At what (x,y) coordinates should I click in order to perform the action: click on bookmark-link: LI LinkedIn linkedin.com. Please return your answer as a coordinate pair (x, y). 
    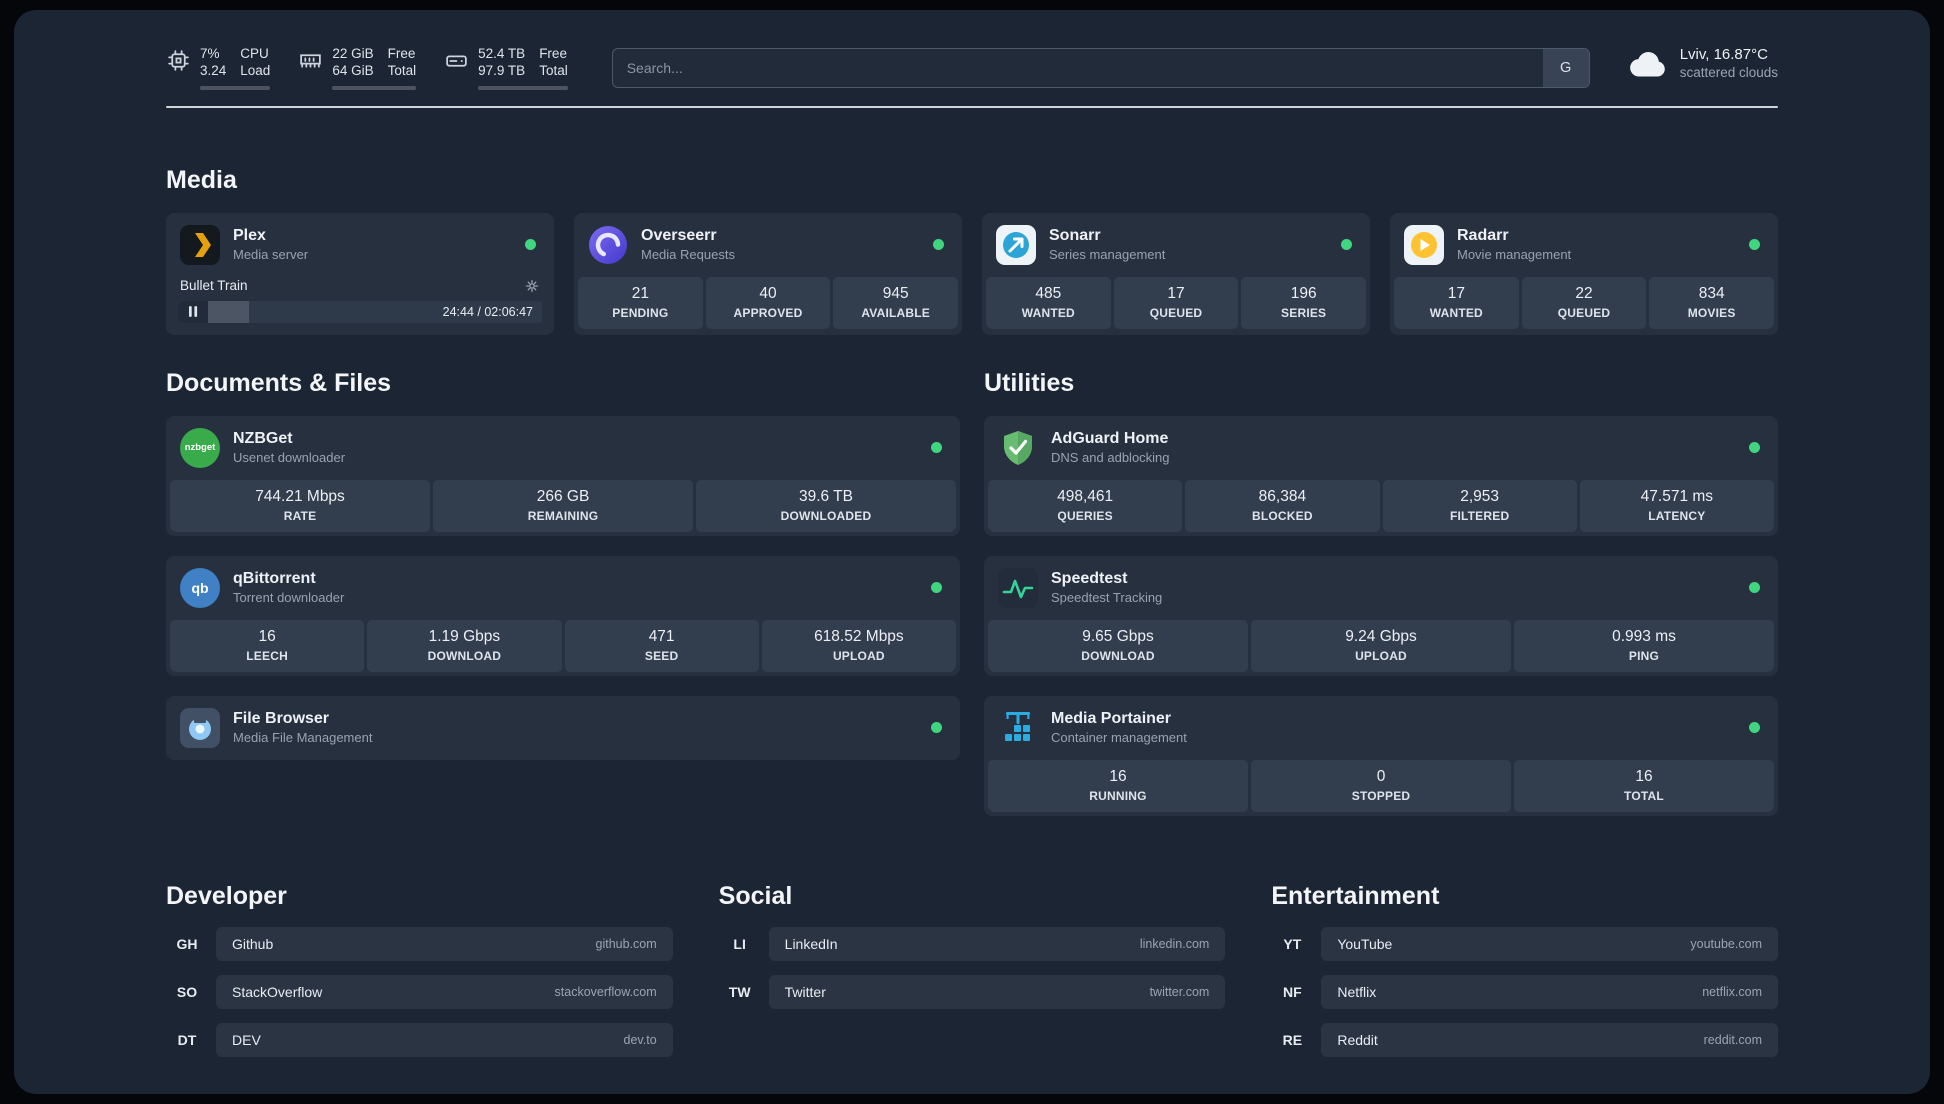
    Looking at the image, I should click on (972, 943).